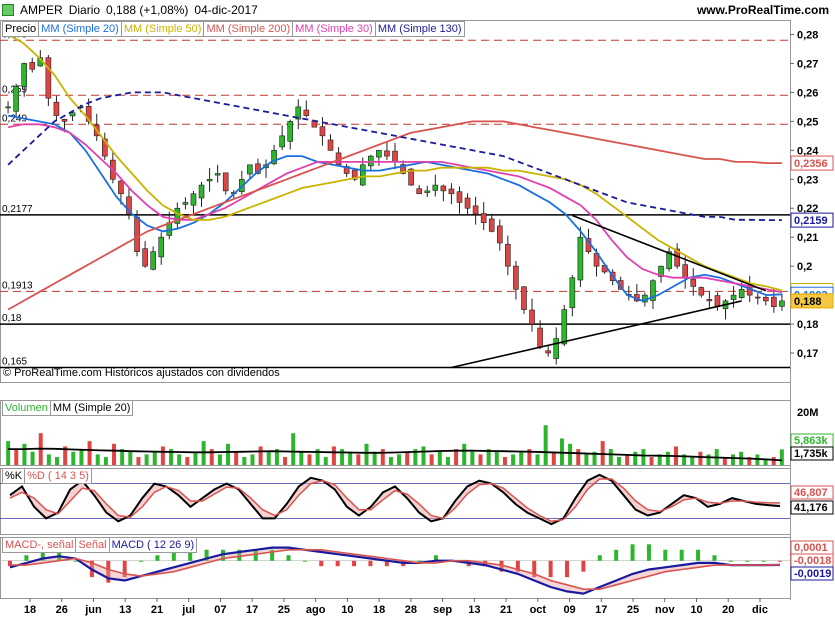 Image resolution: width=835 pixels, height=620 pixels. What do you see at coordinates (419, 29) in the screenshot?
I see `price-legend-item: MM (Simple 130)` at bounding box center [419, 29].